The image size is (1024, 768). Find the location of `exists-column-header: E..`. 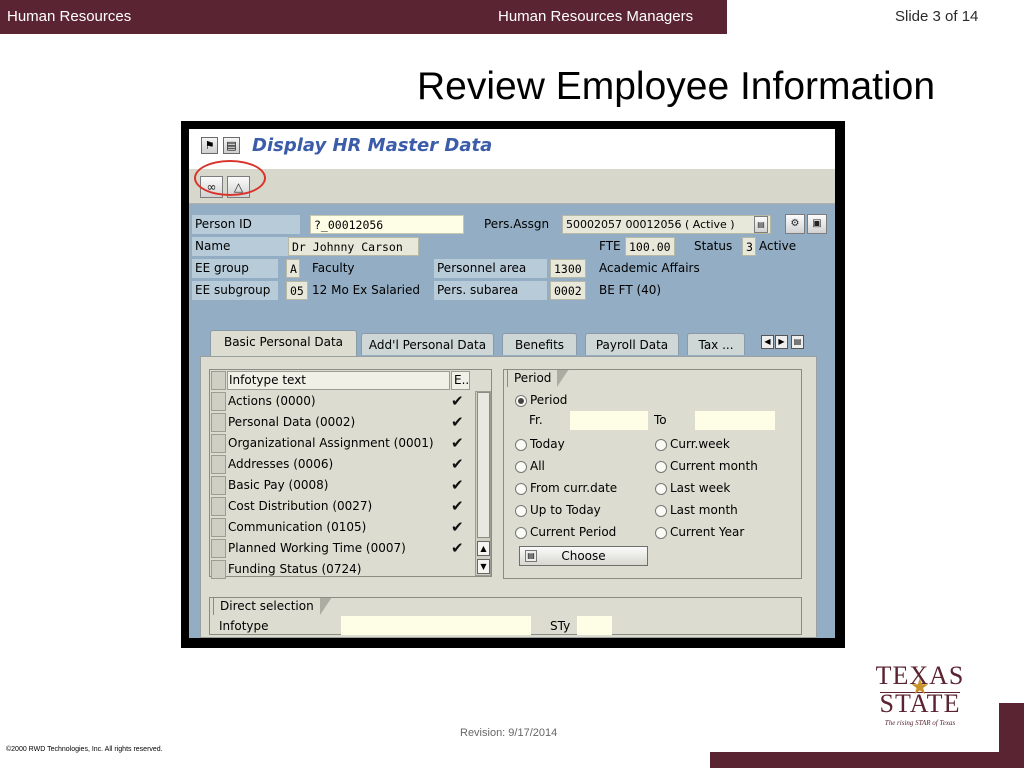

exists-column-header: E.. is located at coordinates (460, 380).